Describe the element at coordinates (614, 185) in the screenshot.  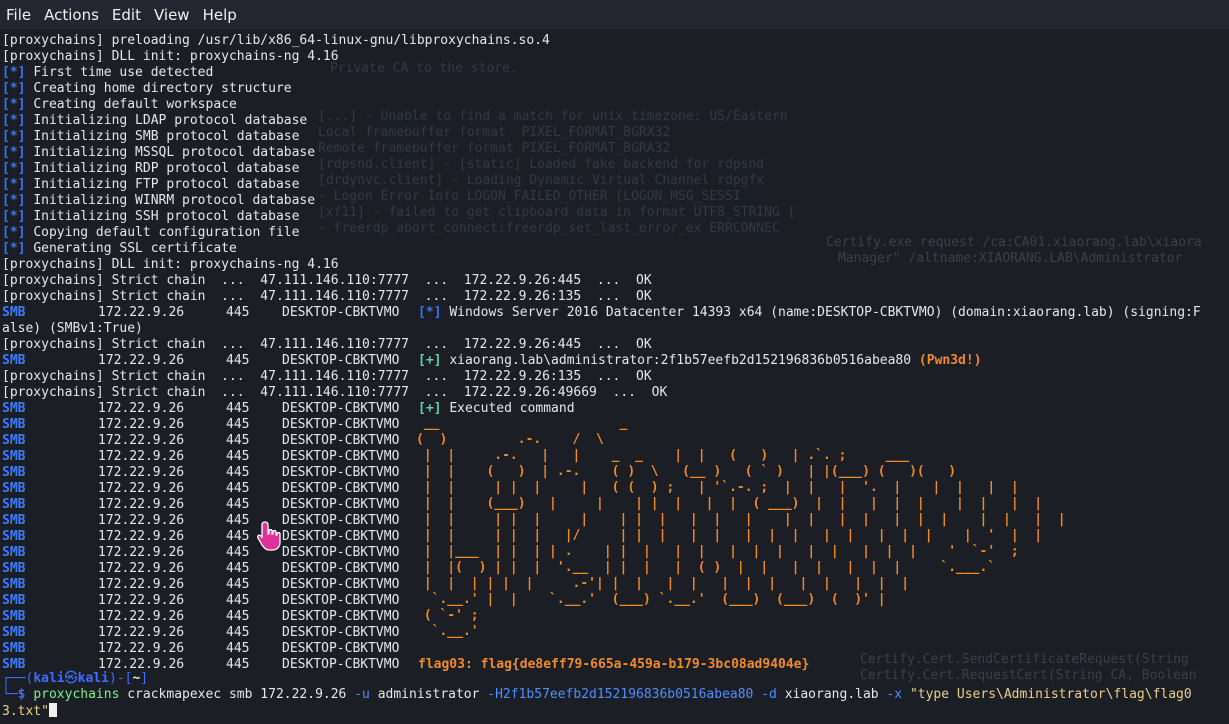
I see `terminal-line: [*] Initializing FTP protocol database` at that location.